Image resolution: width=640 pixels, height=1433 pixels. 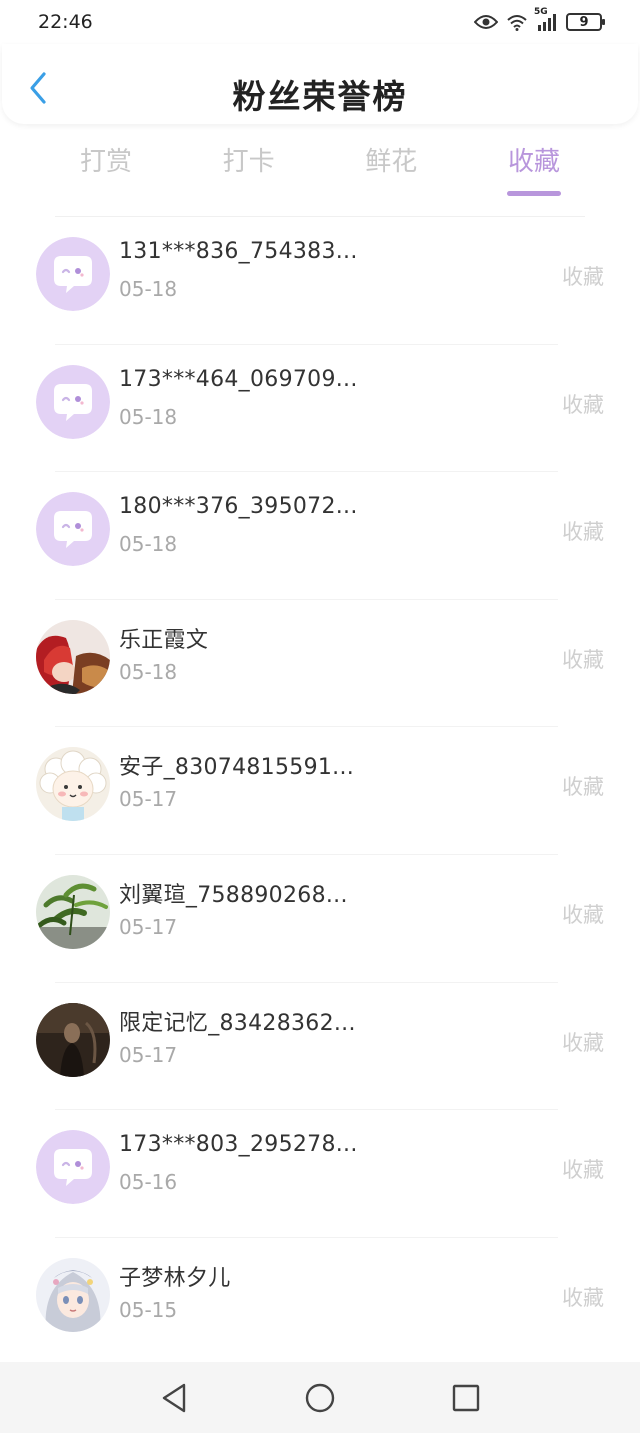 I want to click on list-item: 乐正霞文 05-18 收藏, so click(x=320, y=664).